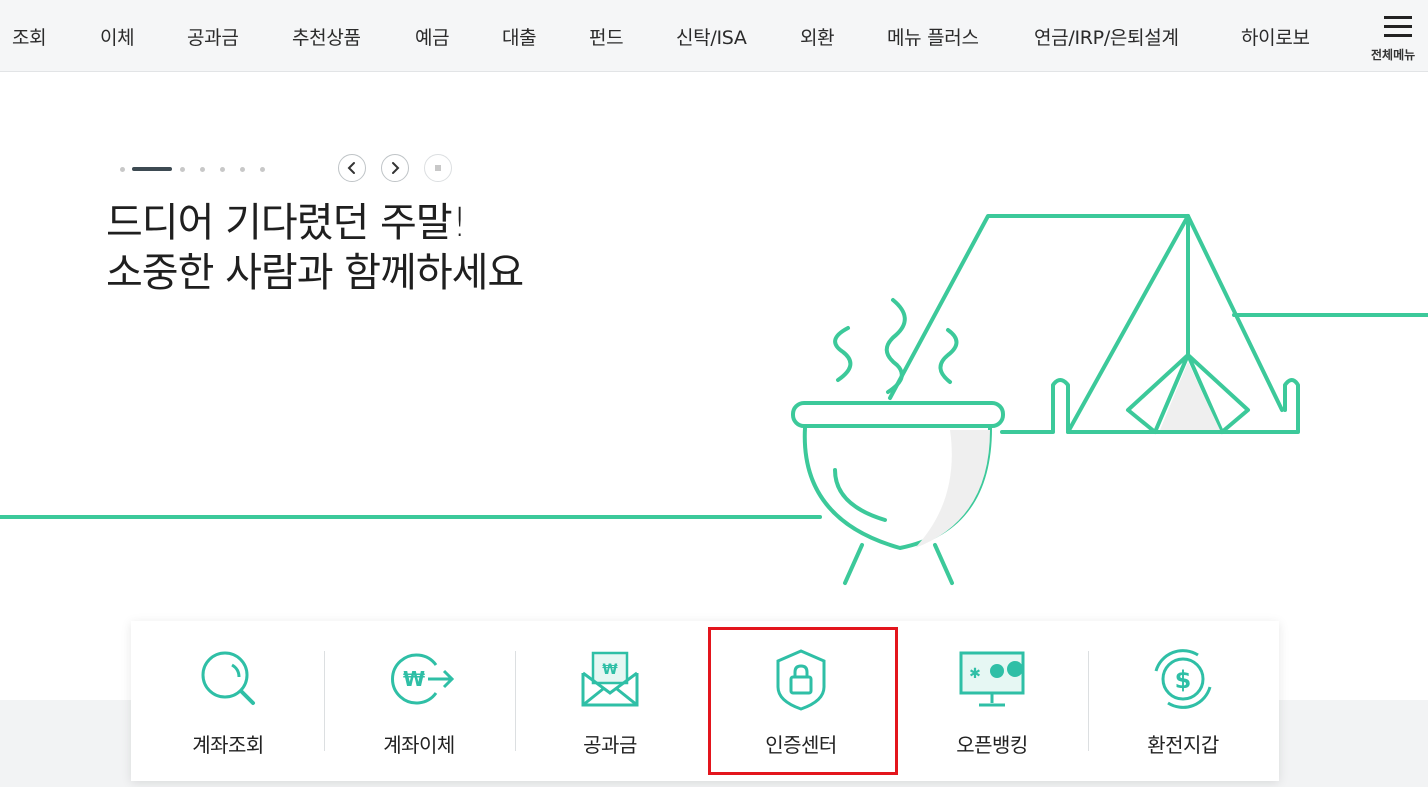 Image resolution: width=1428 pixels, height=787 pixels. Describe the element at coordinates (610, 679) in the screenshot. I see `won-envelope-icon: ₩` at that location.